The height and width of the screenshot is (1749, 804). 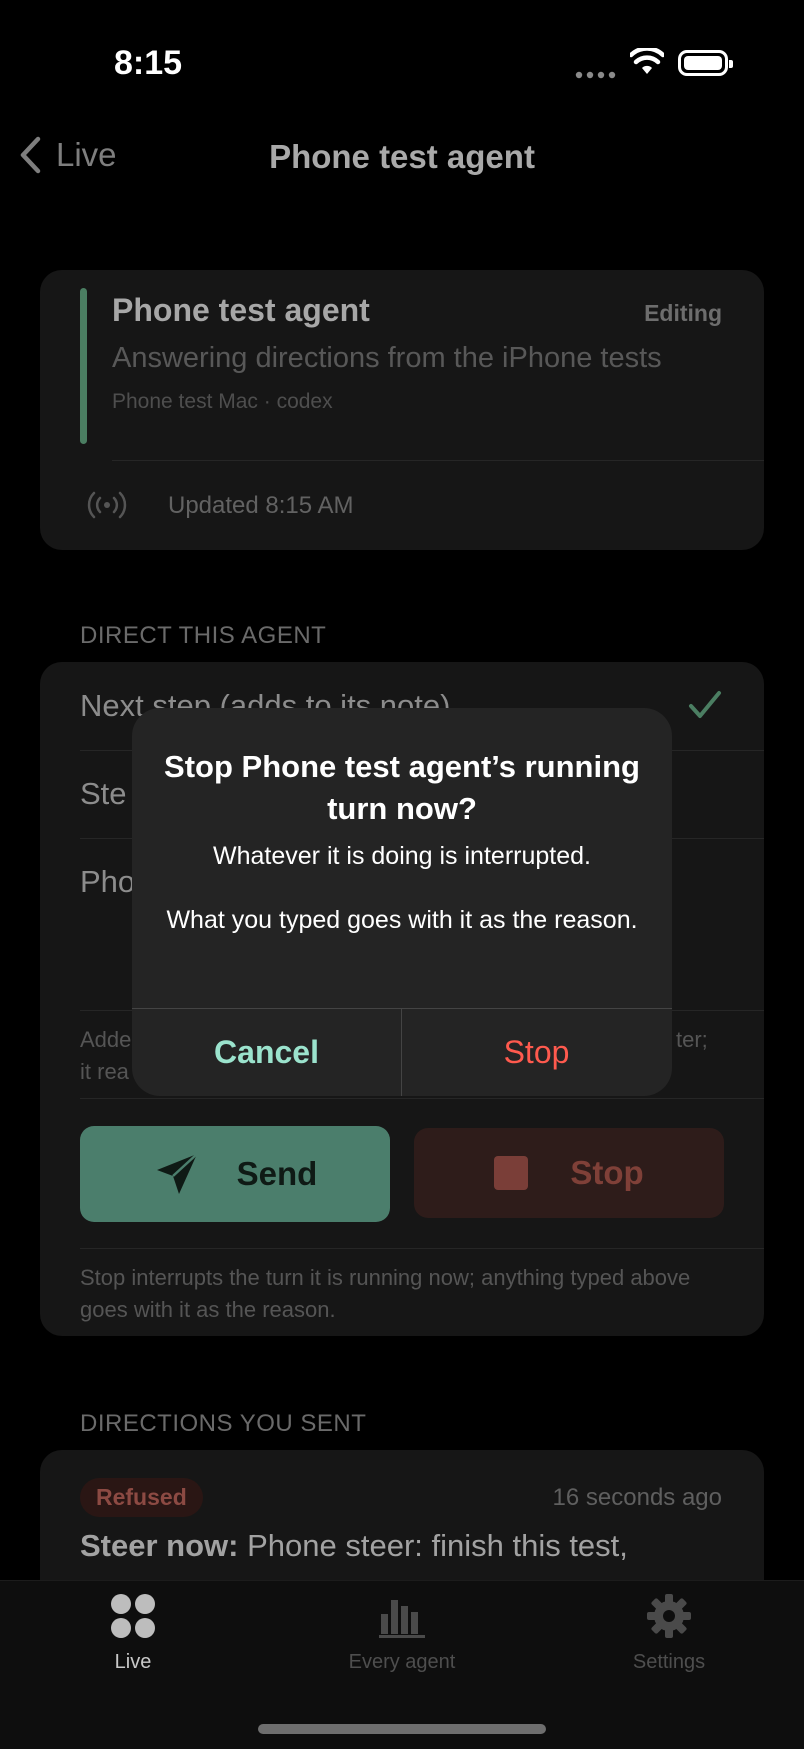 I want to click on send-label: Send, so click(x=277, y=1173).